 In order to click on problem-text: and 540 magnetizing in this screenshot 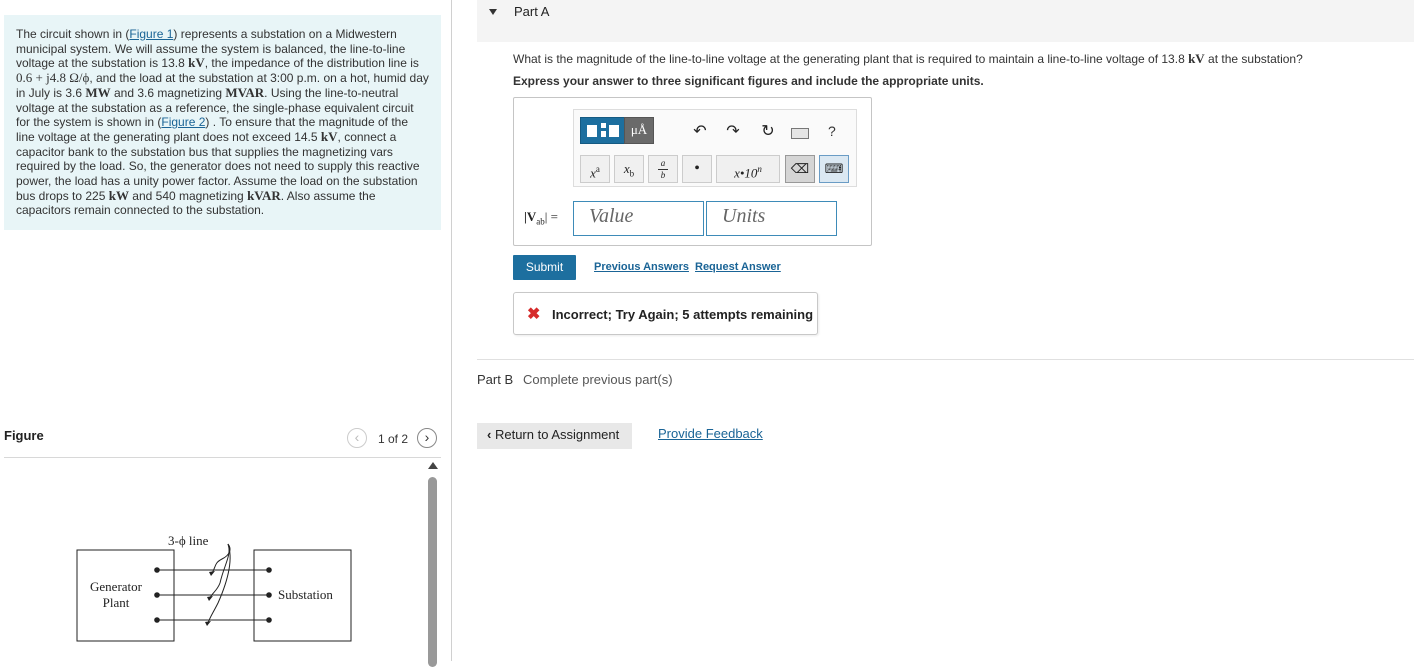, I will do `click(188, 195)`.